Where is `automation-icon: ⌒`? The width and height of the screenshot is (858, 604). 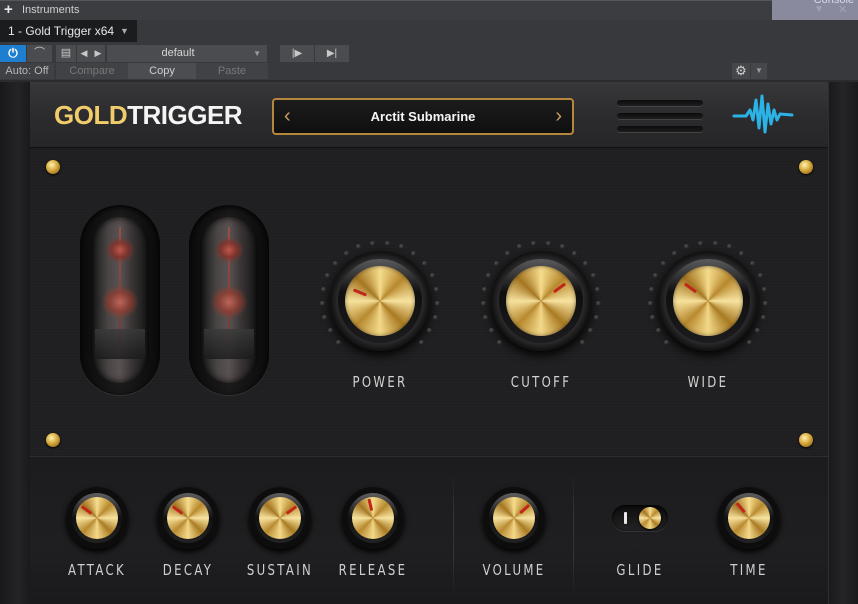
automation-icon: ⌒ is located at coordinates (39, 53).